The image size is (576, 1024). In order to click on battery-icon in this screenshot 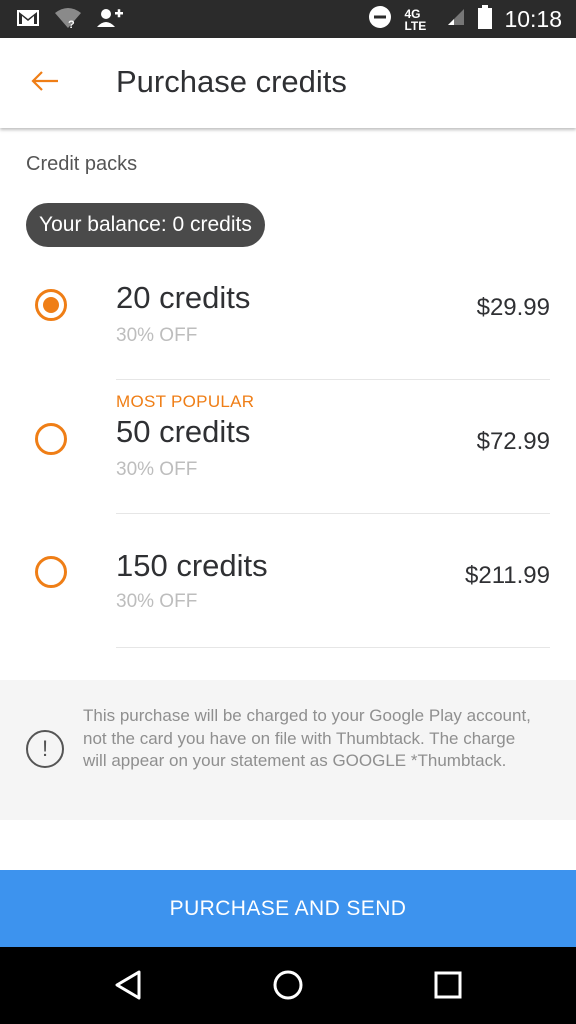, I will do `click(485, 19)`.